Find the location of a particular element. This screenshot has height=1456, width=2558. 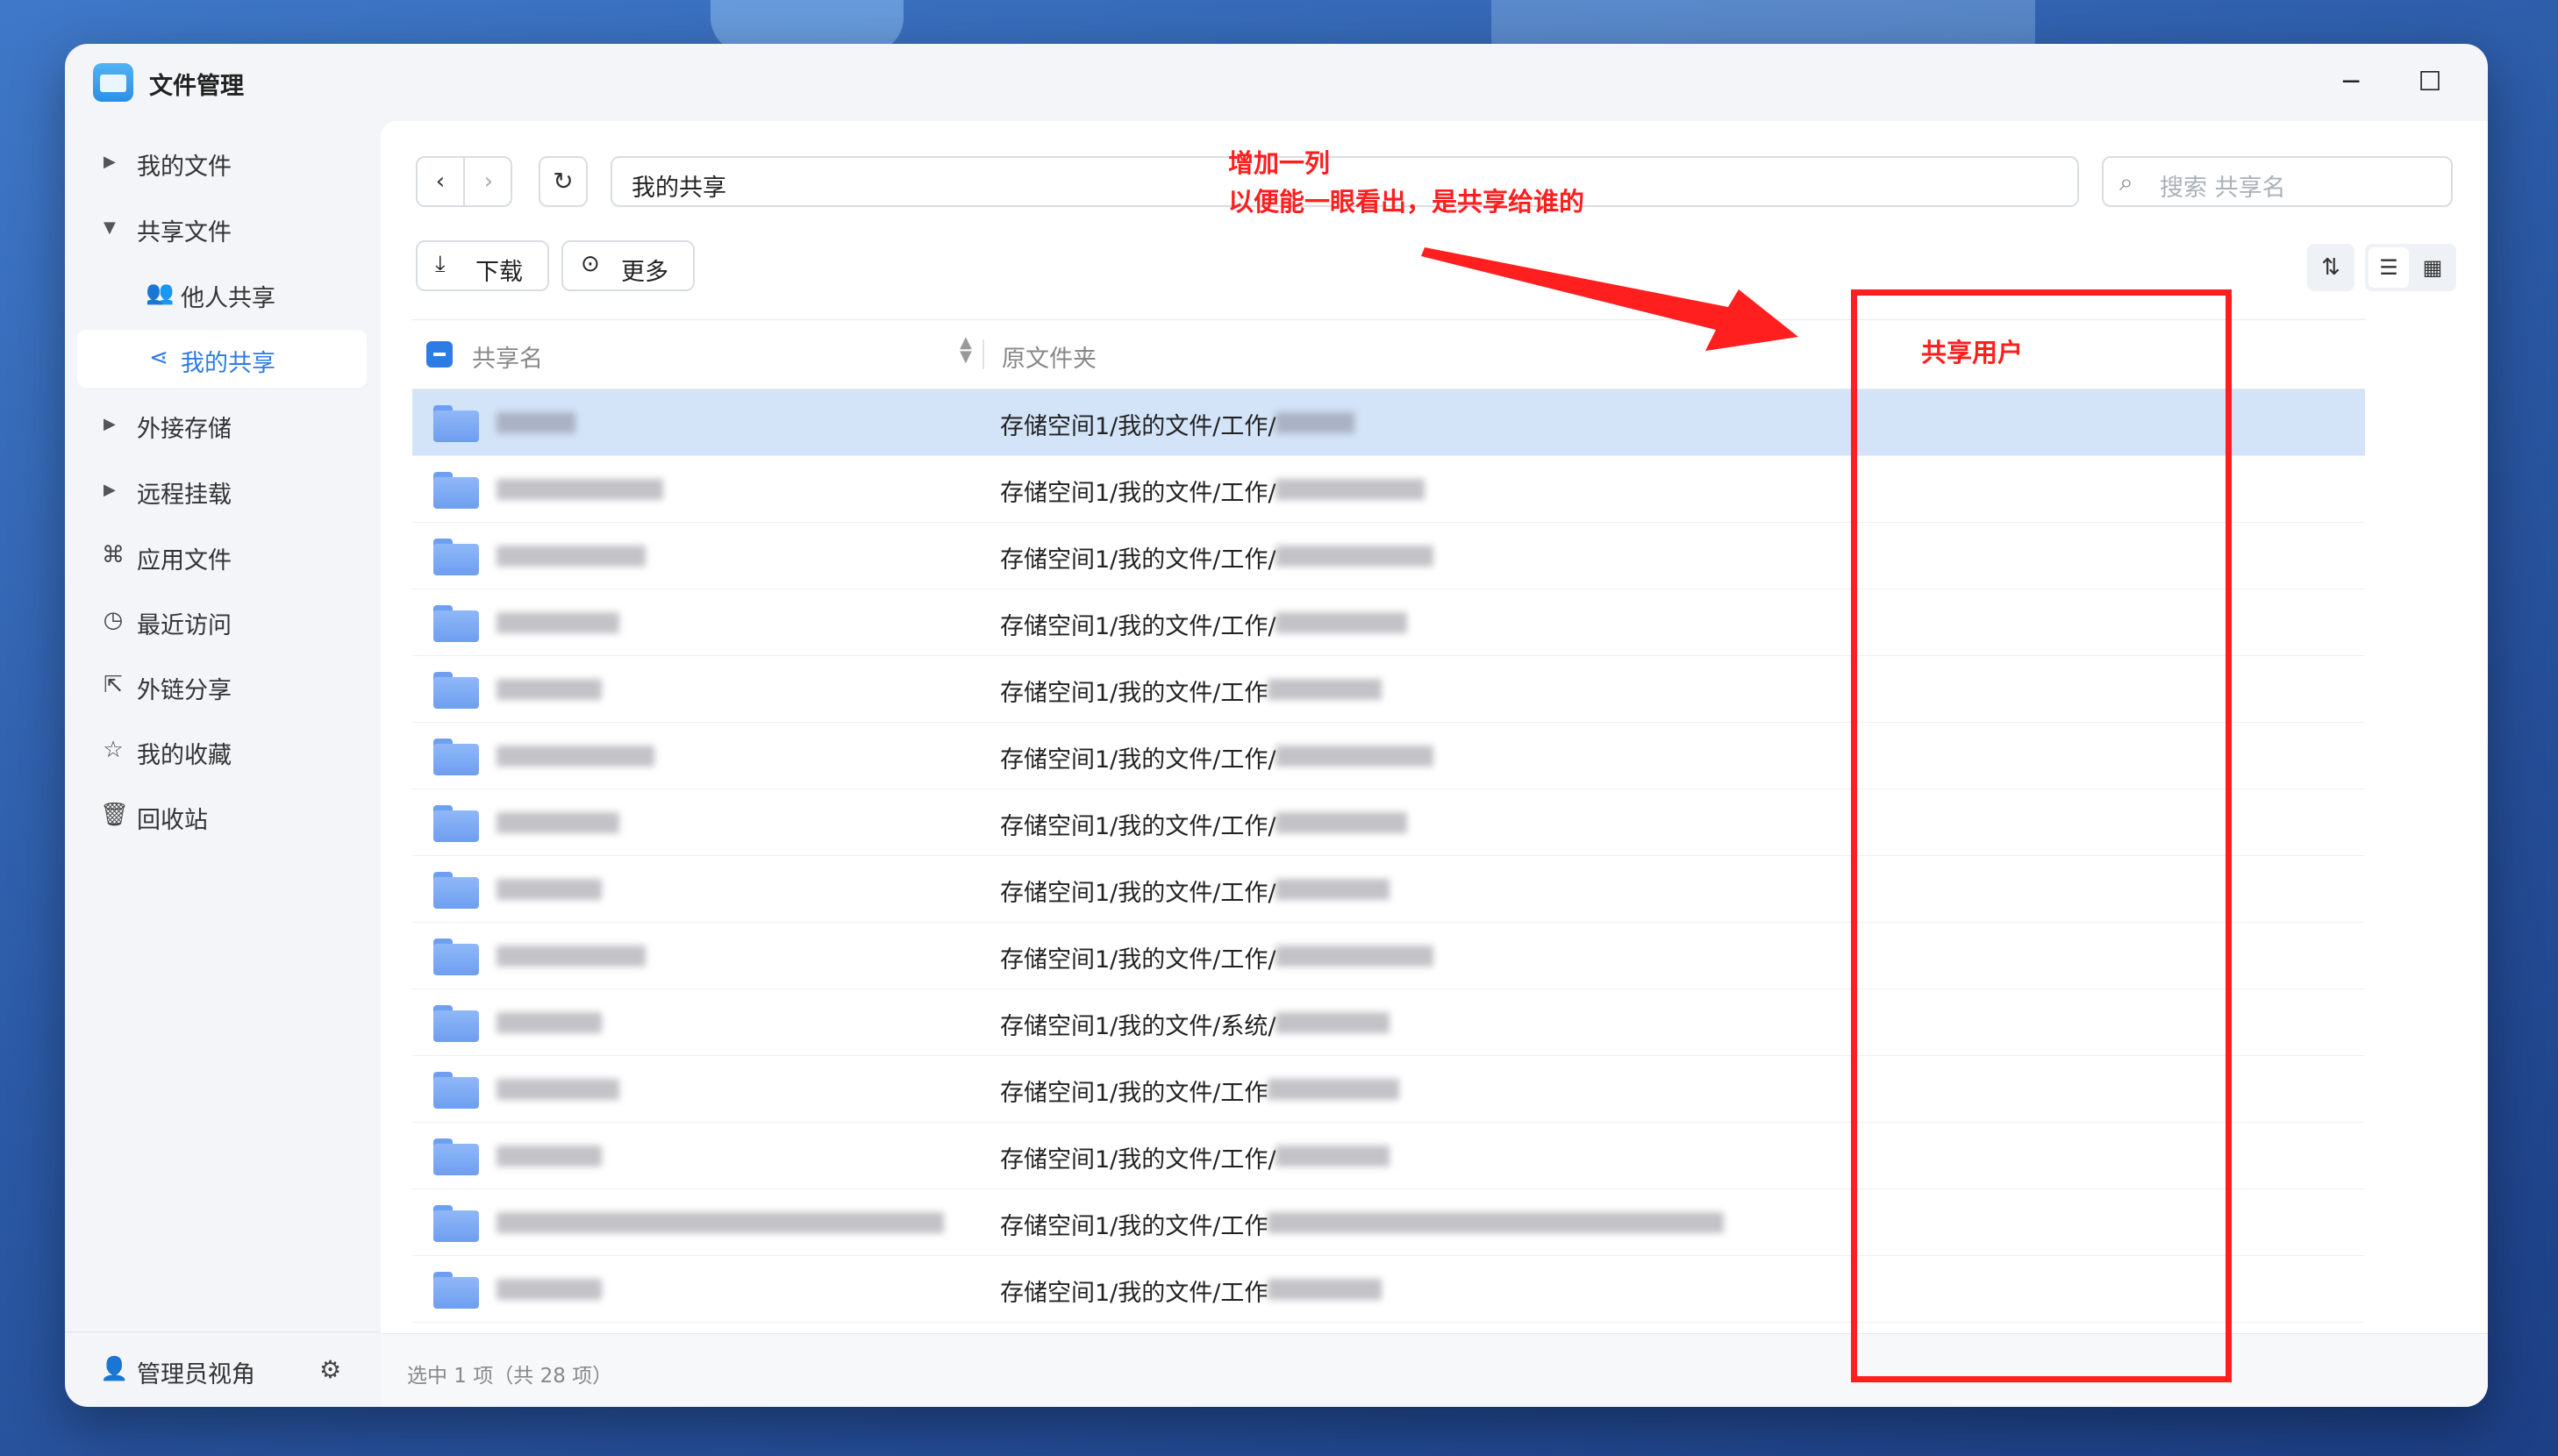

annotation-column-label: 共享用户 is located at coordinates (1973, 353).